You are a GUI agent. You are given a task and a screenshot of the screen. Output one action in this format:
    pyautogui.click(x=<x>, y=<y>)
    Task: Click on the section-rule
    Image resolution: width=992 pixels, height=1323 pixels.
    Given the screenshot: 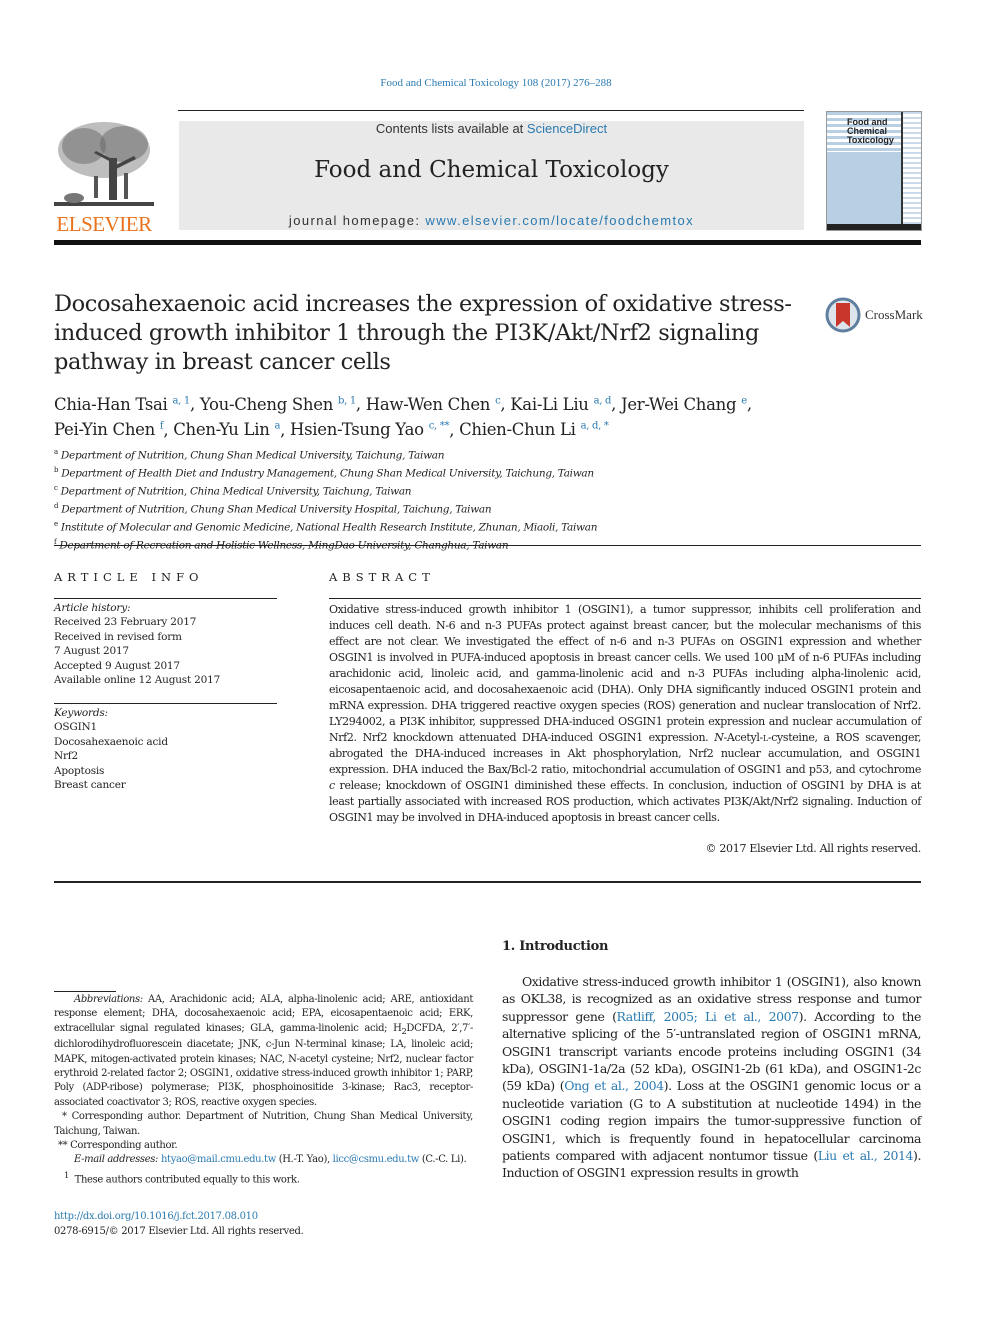 What is the action you would take?
    pyautogui.click(x=487, y=545)
    